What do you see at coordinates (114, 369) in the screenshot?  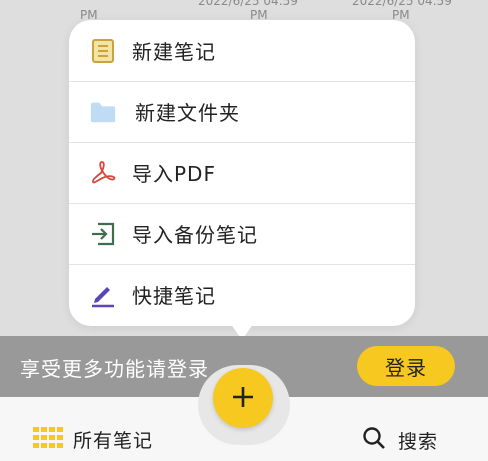 I see `login-prompt-text: 享受更多功能请登录` at bounding box center [114, 369].